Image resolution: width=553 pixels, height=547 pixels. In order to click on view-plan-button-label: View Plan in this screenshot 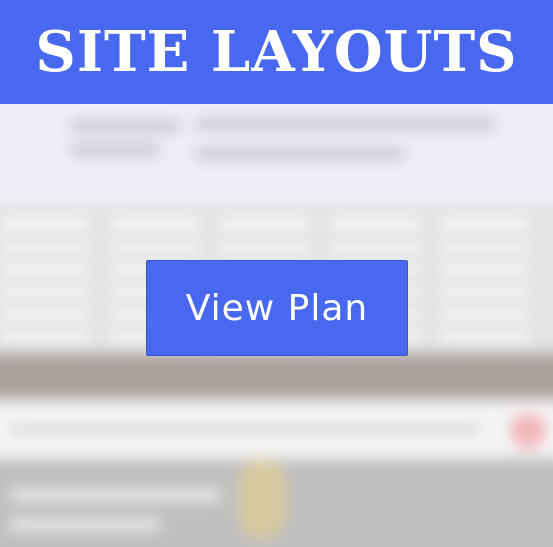, I will do `click(277, 308)`.